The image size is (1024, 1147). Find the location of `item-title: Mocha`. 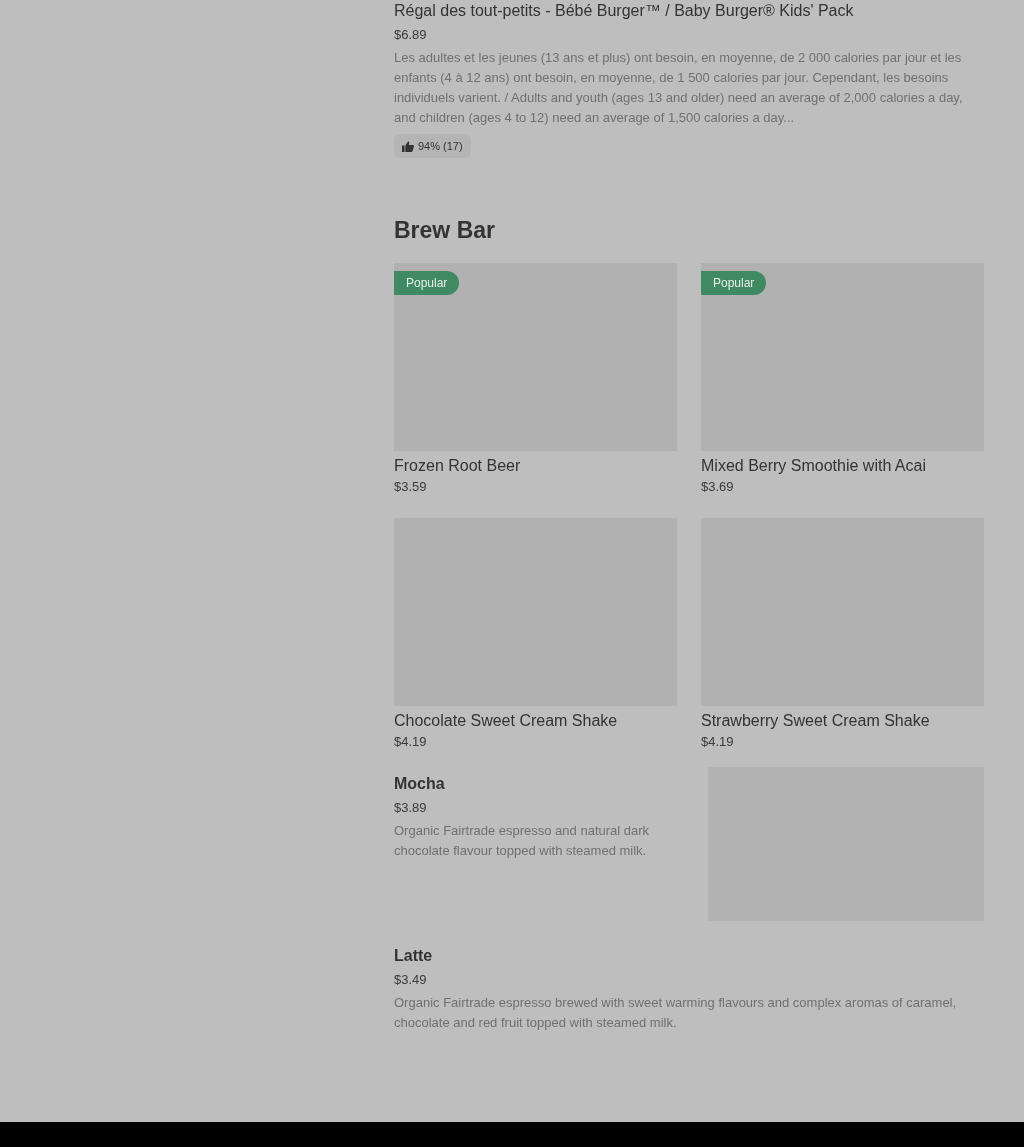

item-title: Mocha is located at coordinates (540, 783).